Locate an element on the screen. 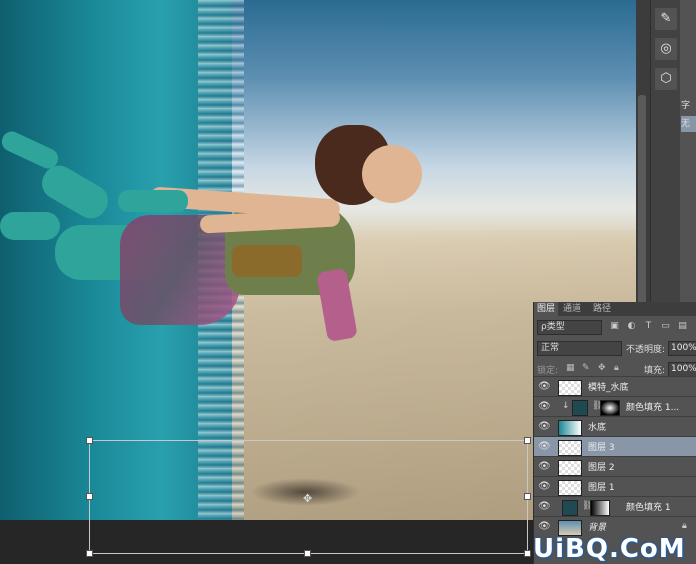  opacity-field: 100% is located at coordinates (682, 348).